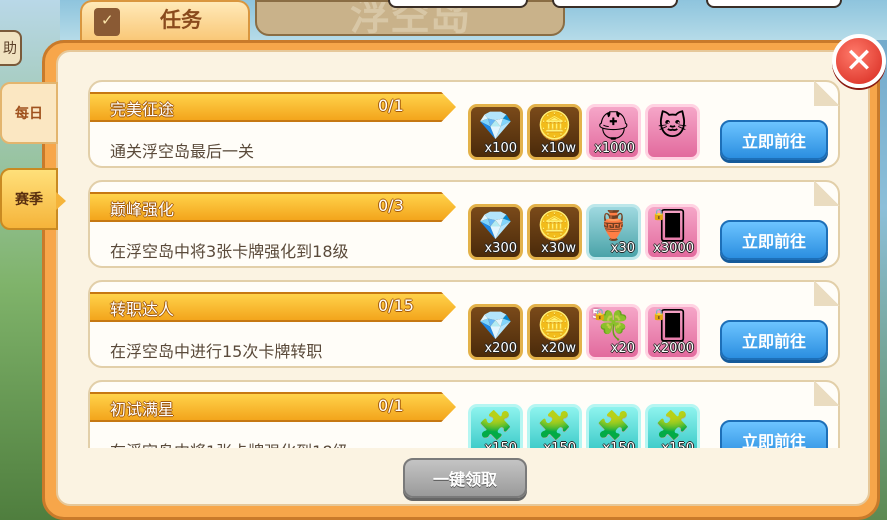 The width and height of the screenshot is (887, 520). Describe the element at coordinates (273, 307) in the screenshot. I see `task-header-ribbon: 转职达人 0/15` at that location.